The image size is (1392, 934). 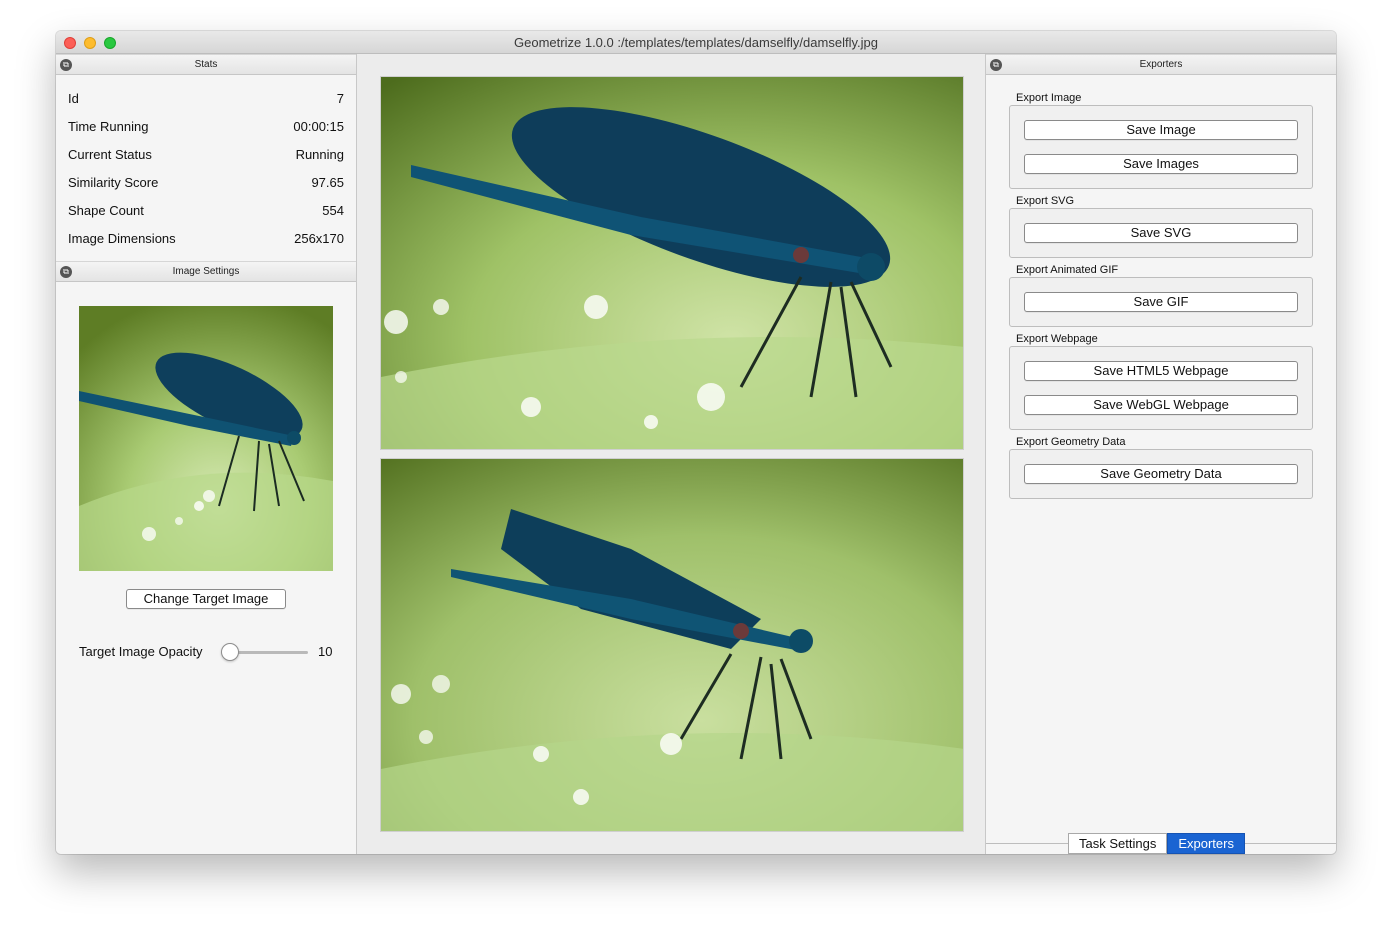 I want to click on stat-label: Id, so click(x=73, y=98).